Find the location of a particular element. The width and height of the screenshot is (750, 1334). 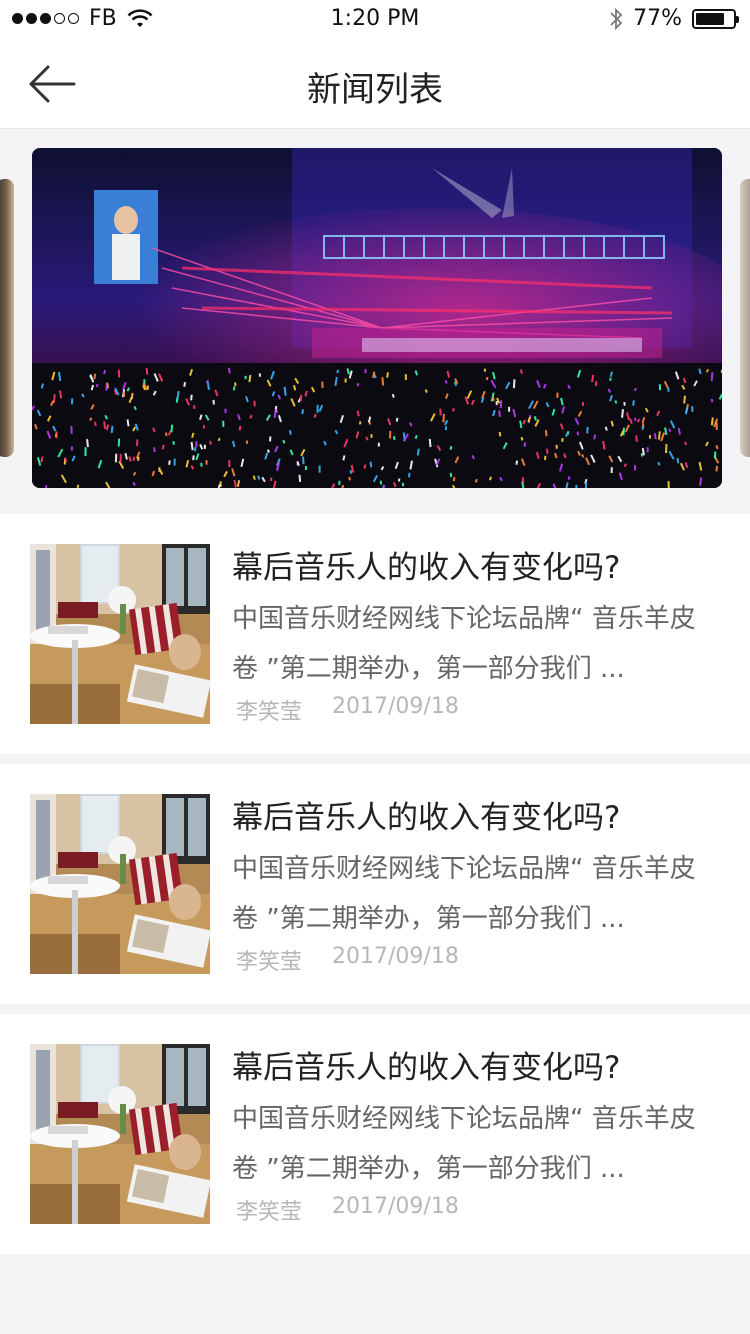

navigation-bar: 新闻列表 is located at coordinates (375, 84).